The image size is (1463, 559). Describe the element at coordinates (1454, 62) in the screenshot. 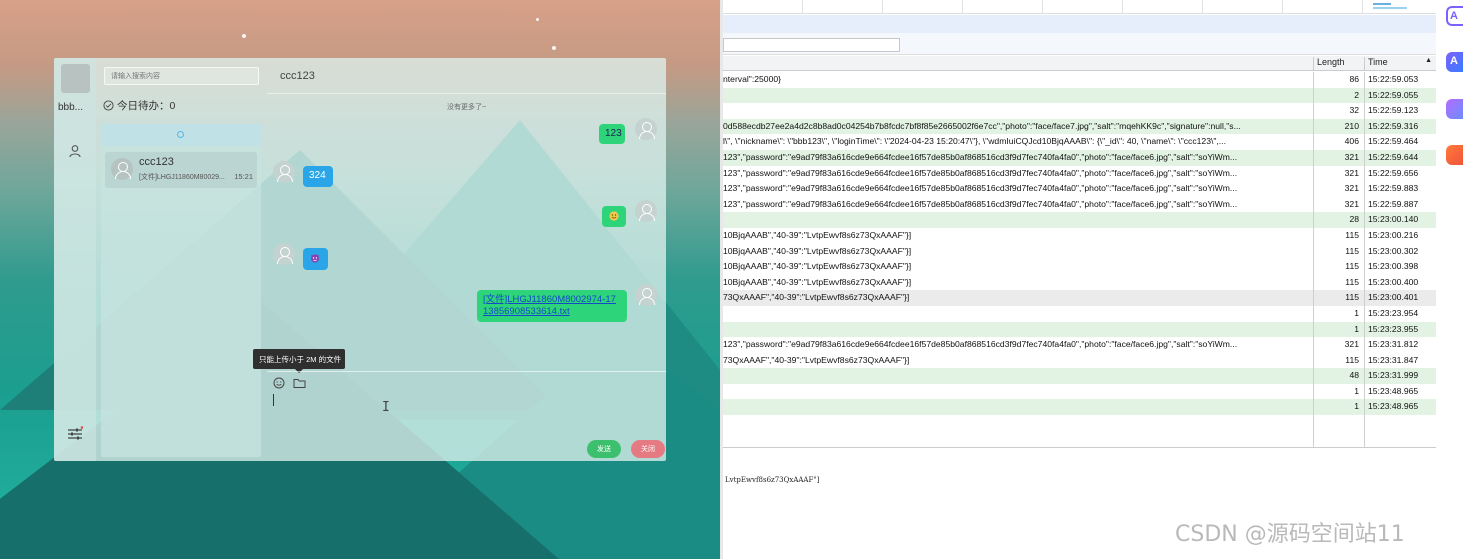

I see `ai-square-icon: A` at that location.